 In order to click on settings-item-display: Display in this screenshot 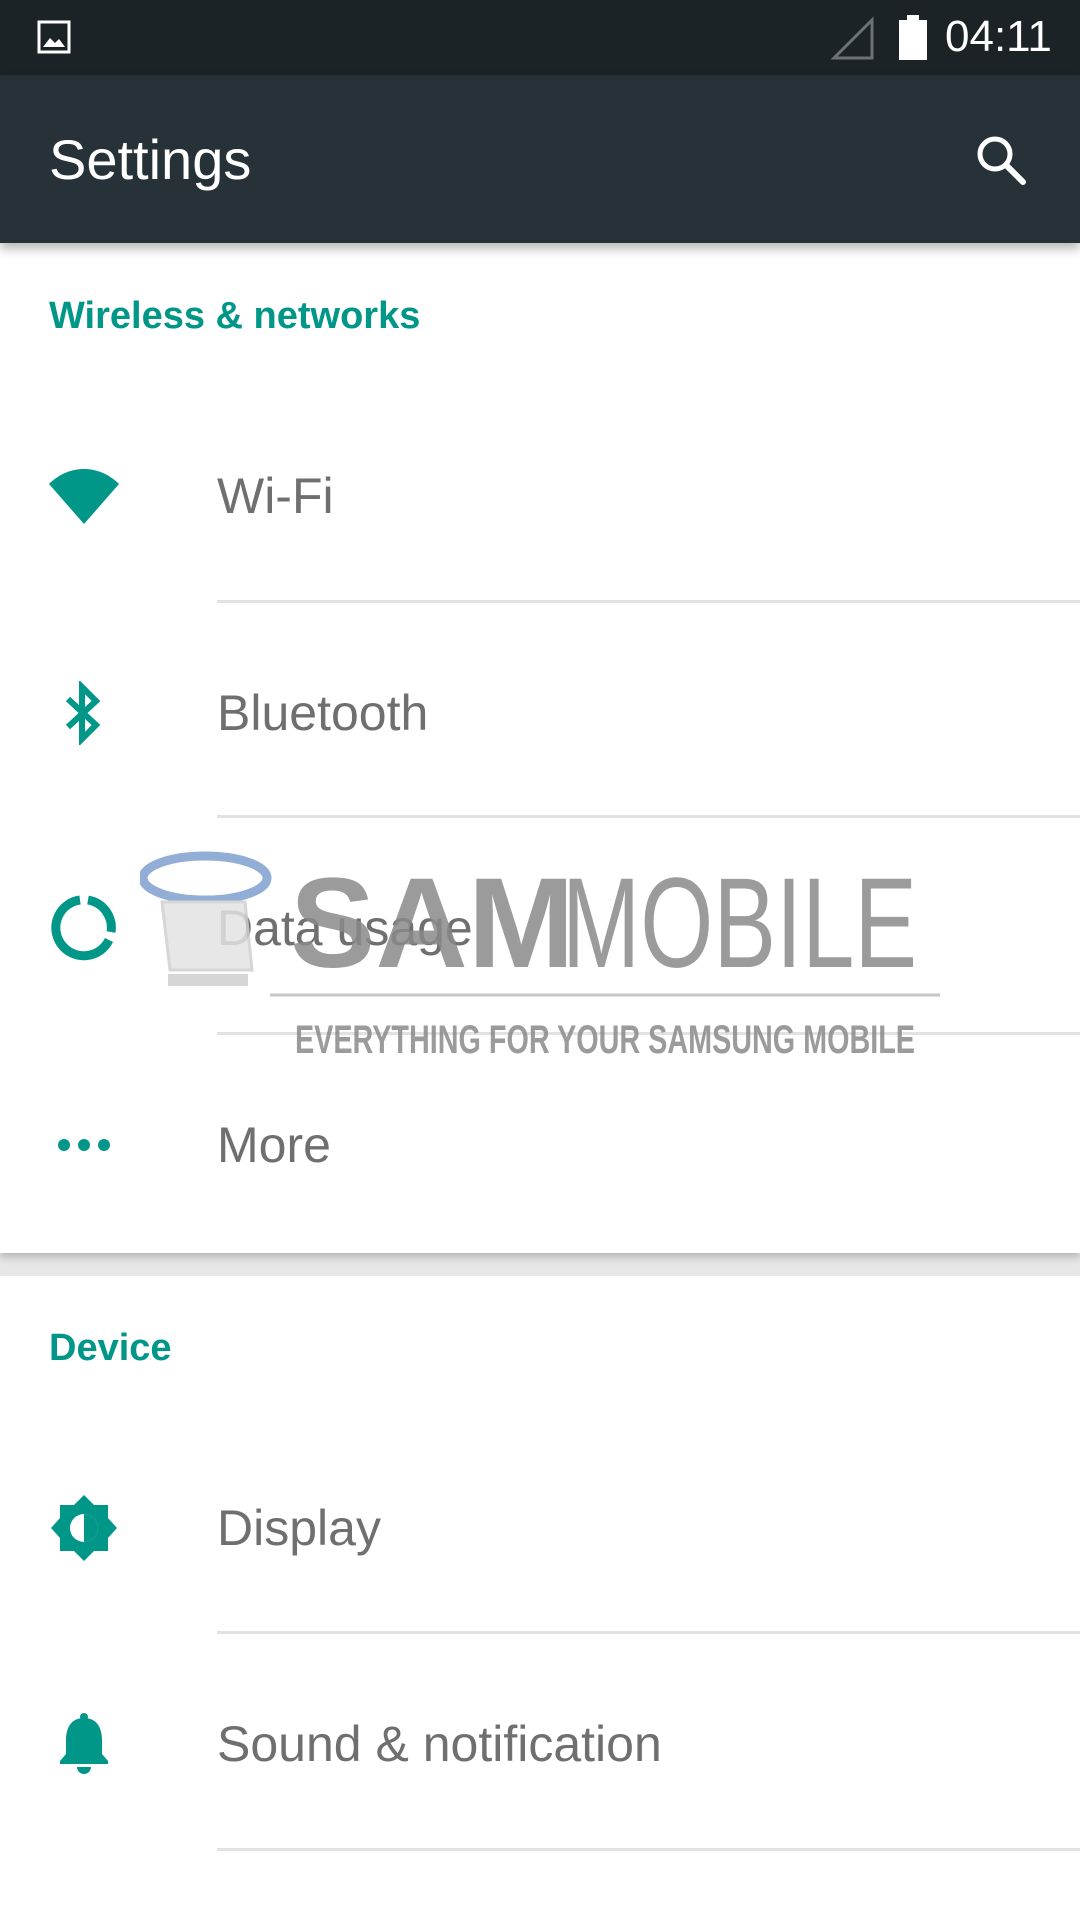, I will do `click(540, 1528)`.